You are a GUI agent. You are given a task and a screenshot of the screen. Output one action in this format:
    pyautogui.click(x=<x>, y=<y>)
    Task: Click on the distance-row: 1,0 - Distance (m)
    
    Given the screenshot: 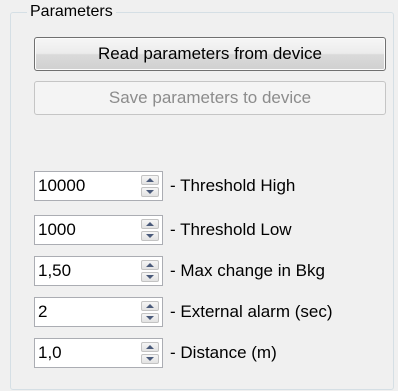 What is the action you would take?
    pyautogui.click(x=155, y=353)
    